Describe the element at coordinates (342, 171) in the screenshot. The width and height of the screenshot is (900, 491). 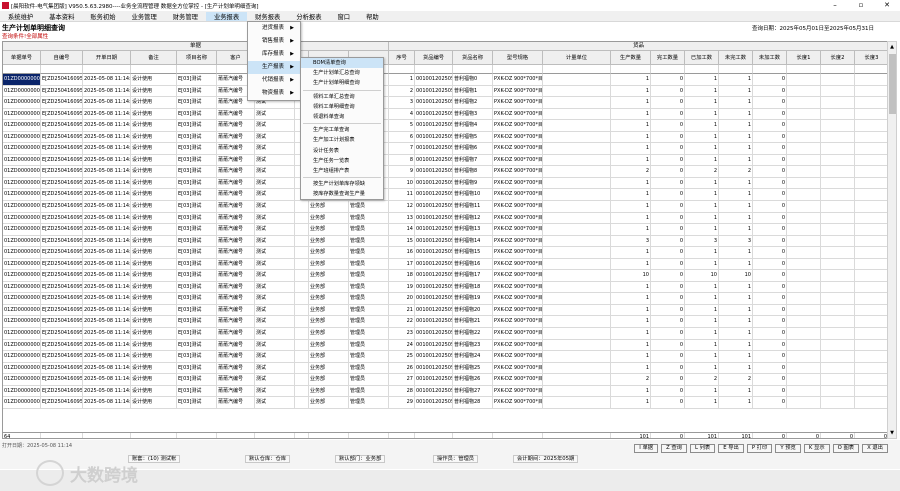
I see `submenu-item: 生产班组排产表` at that location.